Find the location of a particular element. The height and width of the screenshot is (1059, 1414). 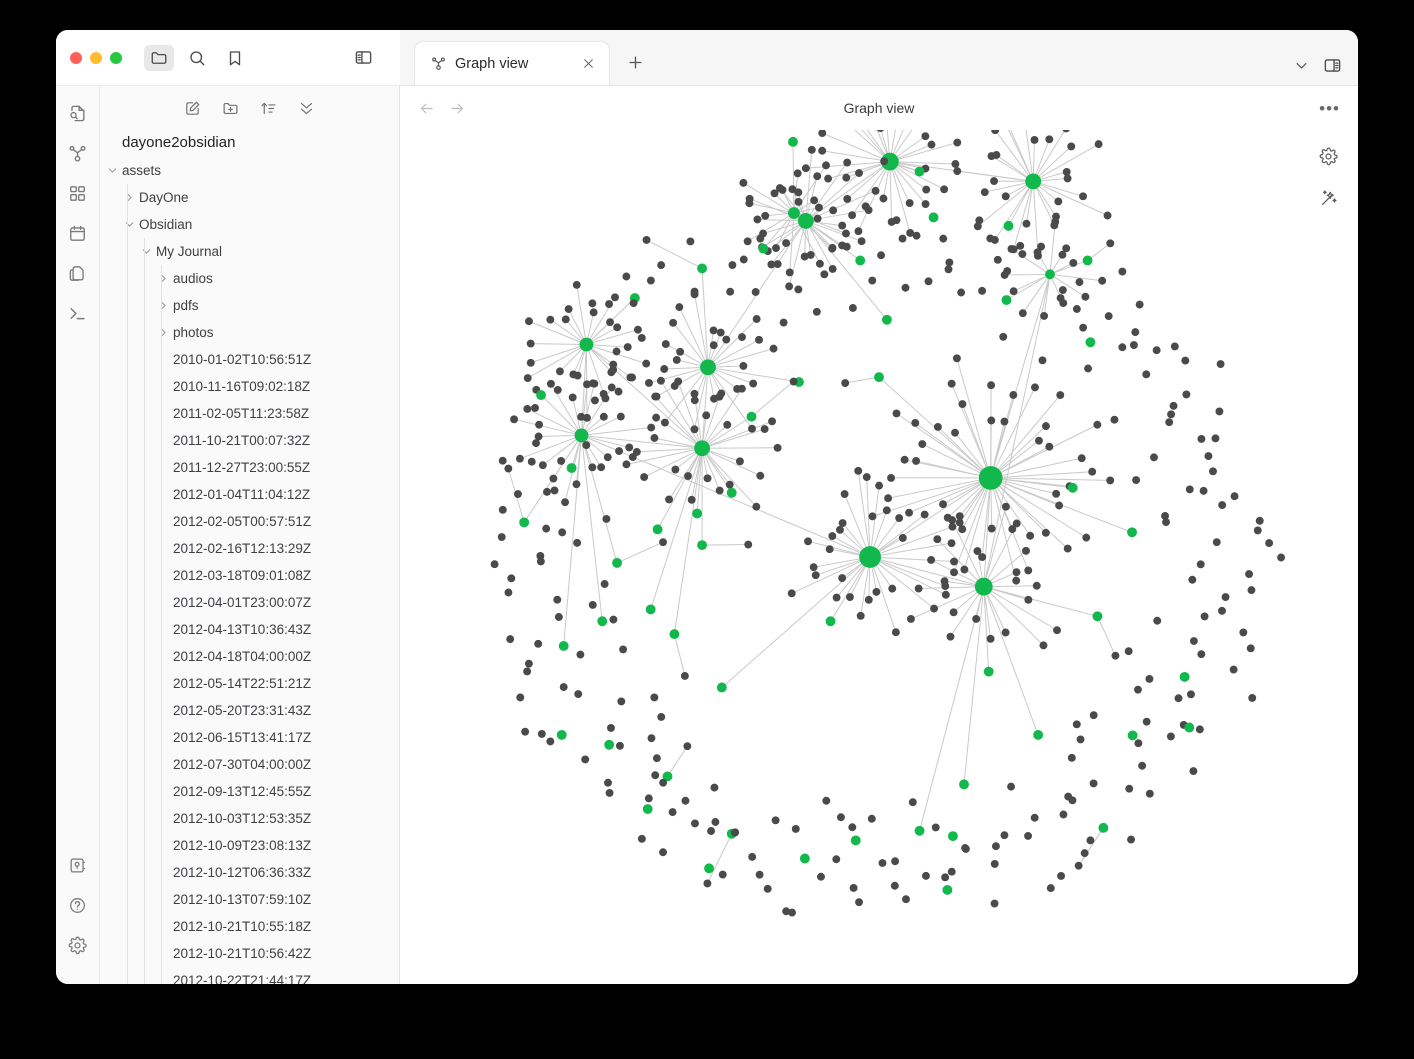

new-folder-icon is located at coordinates (231, 108).